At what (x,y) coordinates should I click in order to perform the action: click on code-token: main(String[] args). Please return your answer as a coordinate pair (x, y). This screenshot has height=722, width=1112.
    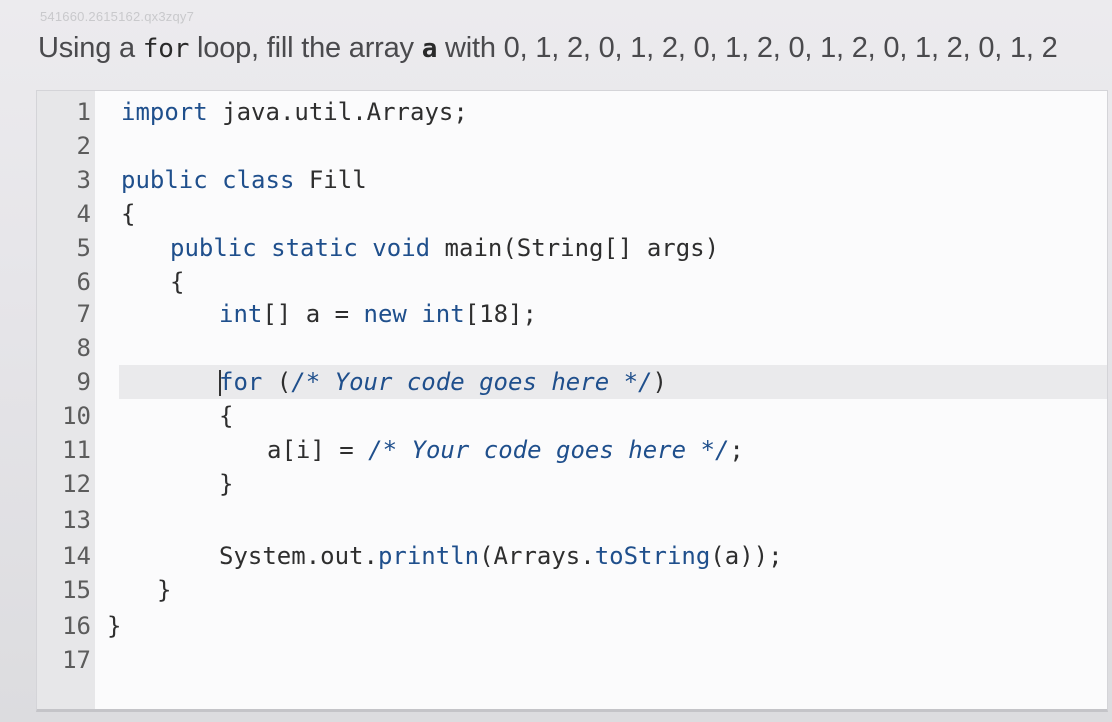
    Looking at the image, I should click on (575, 248).